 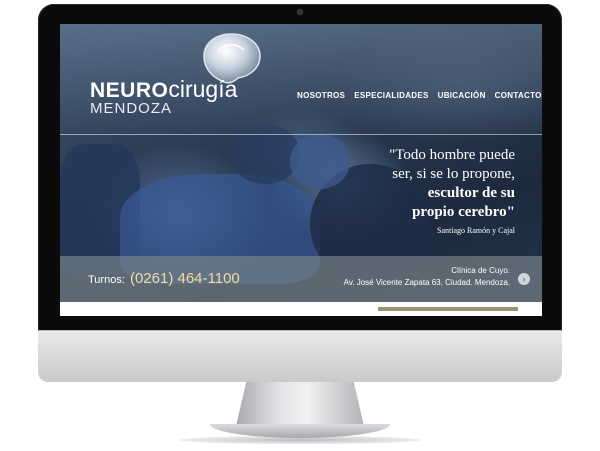 What do you see at coordinates (524, 279) in the screenshot?
I see `chevron-right-icon: ›` at bounding box center [524, 279].